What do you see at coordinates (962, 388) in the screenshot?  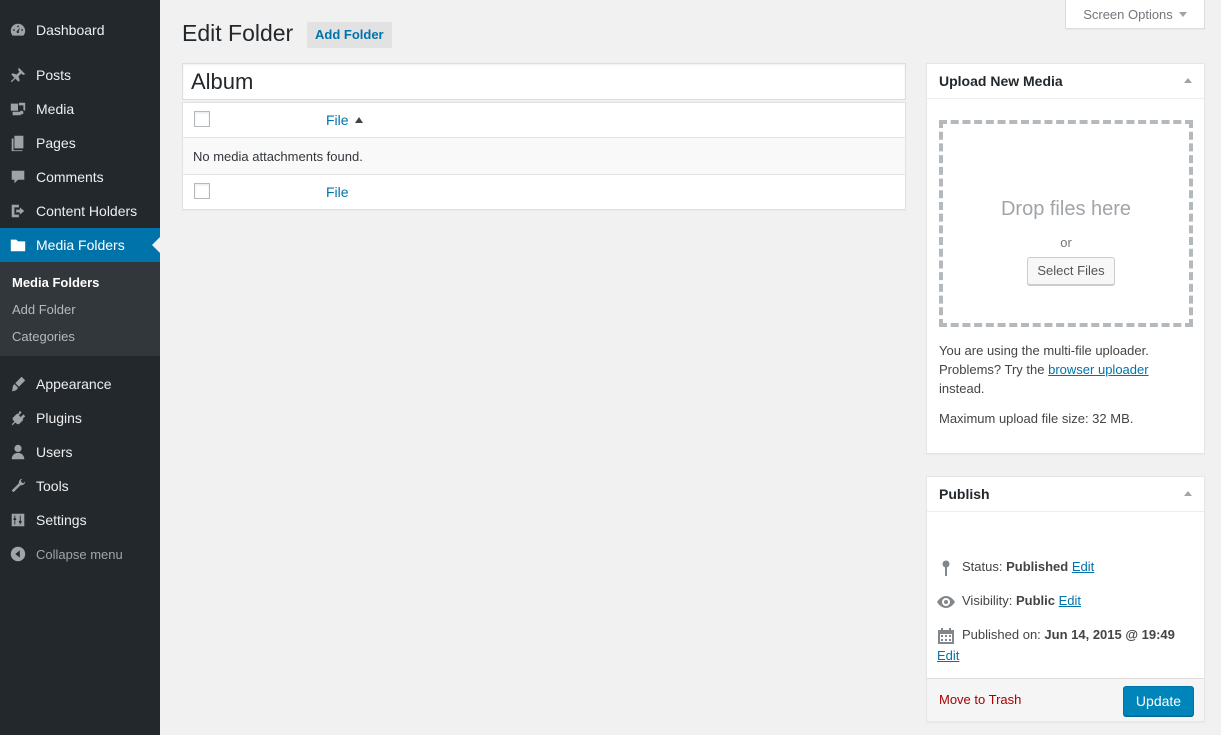 I see `uploader-info-suffix: instead.` at bounding box center [962, 388].